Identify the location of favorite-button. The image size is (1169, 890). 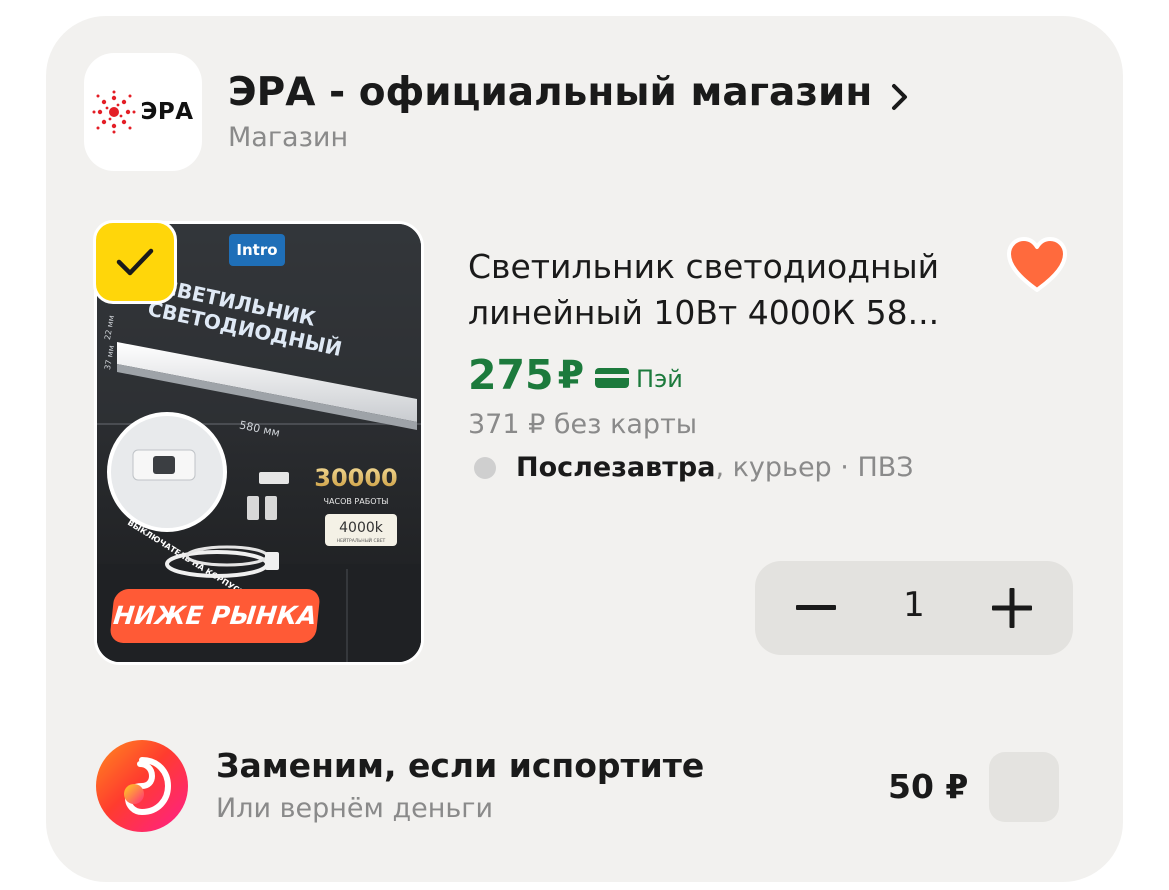
(1037, 265).